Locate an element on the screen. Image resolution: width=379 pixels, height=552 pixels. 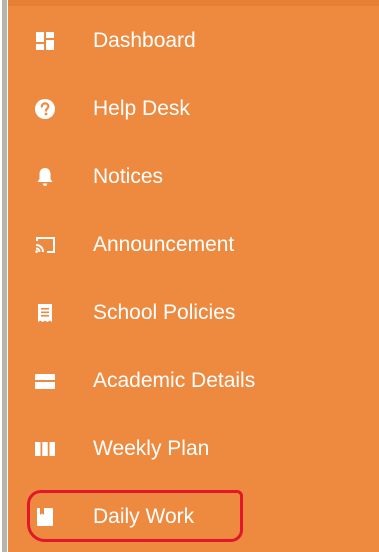
sidebar-item-academic-details: Academic Details is located at coordinates (193, 381).